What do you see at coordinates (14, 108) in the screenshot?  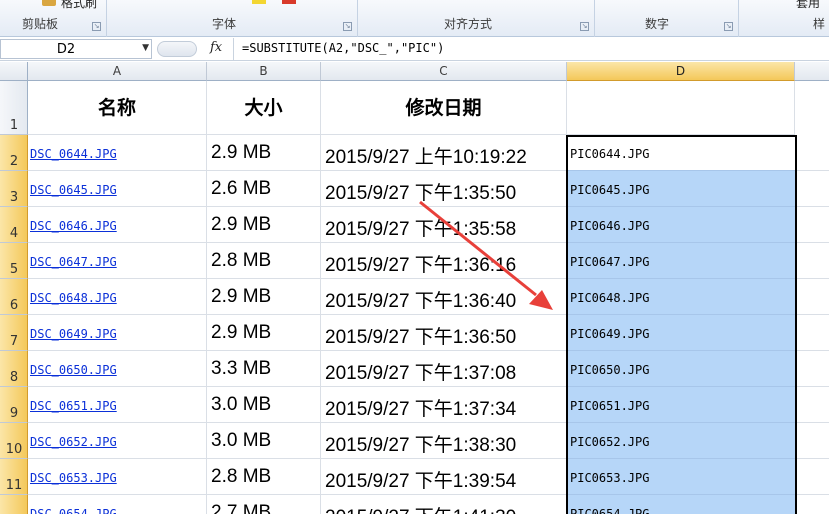 I see `row-header: 1` at bounding box center [14, 108].